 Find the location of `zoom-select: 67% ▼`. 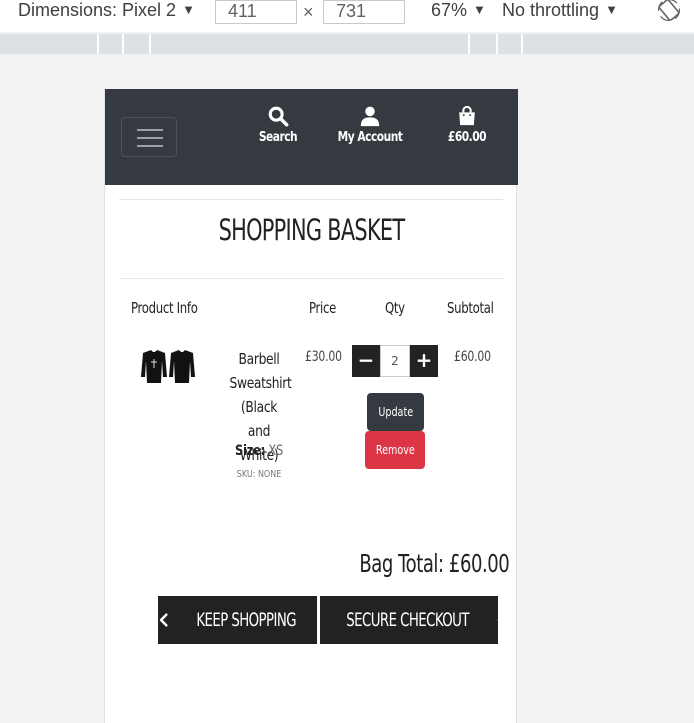

zoom-select: 67% ▼ is located at coordinates (458, 16).